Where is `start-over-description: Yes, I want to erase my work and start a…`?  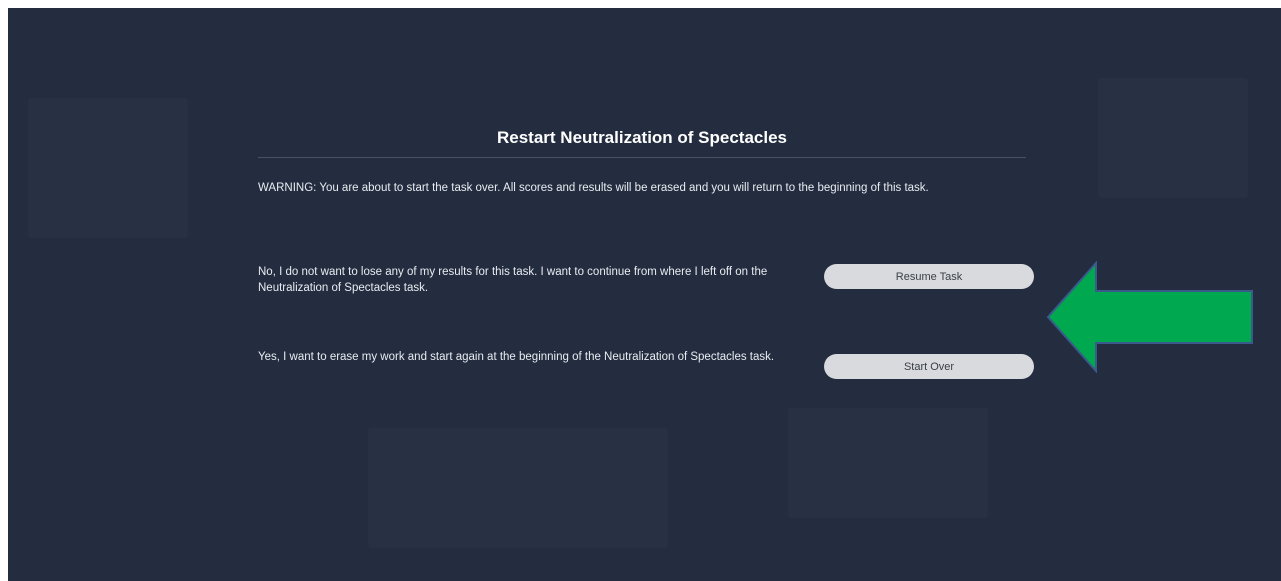
start-over-description: Yes, I want to erase my work and start a… is located at coordinates (516, 357).